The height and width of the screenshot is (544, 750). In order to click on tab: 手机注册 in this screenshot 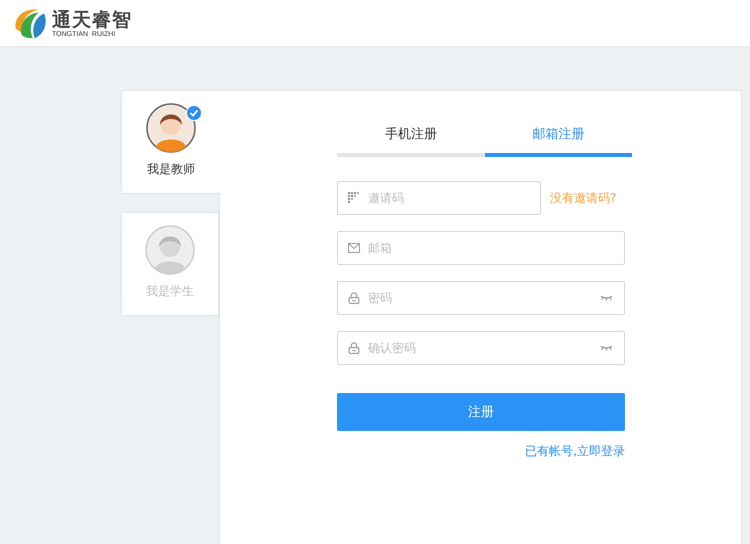, I will do `click(410, 138)`.